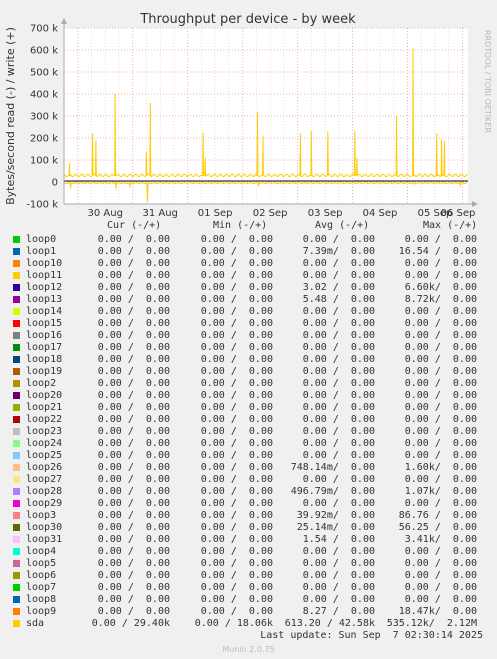 This screenshot has height=659, width=497. What do you see at coordinates (44, 29) in the screenshot?
I see `y-tick-label: 700 k` at bounding box center [44, 29].